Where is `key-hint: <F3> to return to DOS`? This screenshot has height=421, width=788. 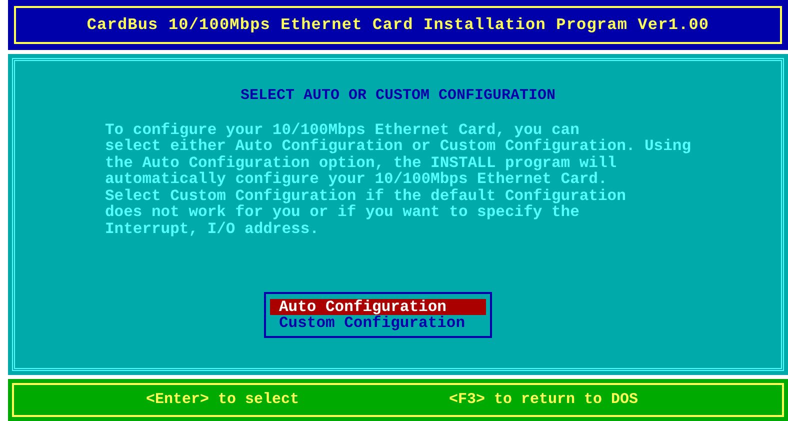 key-hint: <F3> to return to DOS is located at coordinates (543, 400).